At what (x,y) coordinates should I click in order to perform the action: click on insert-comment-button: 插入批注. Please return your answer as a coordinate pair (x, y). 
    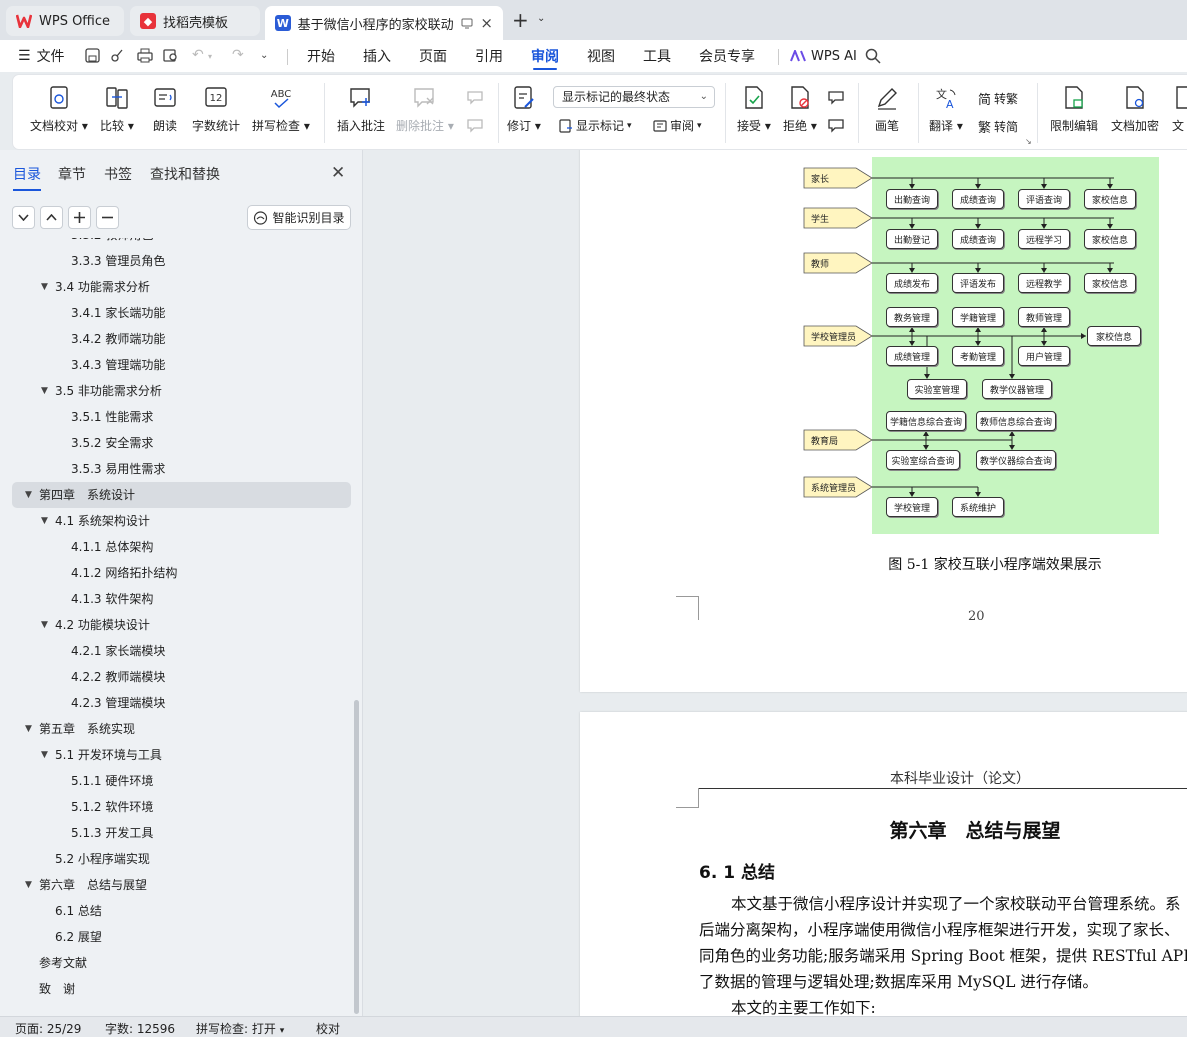
    Looking at the image, I should click on (361, 109).